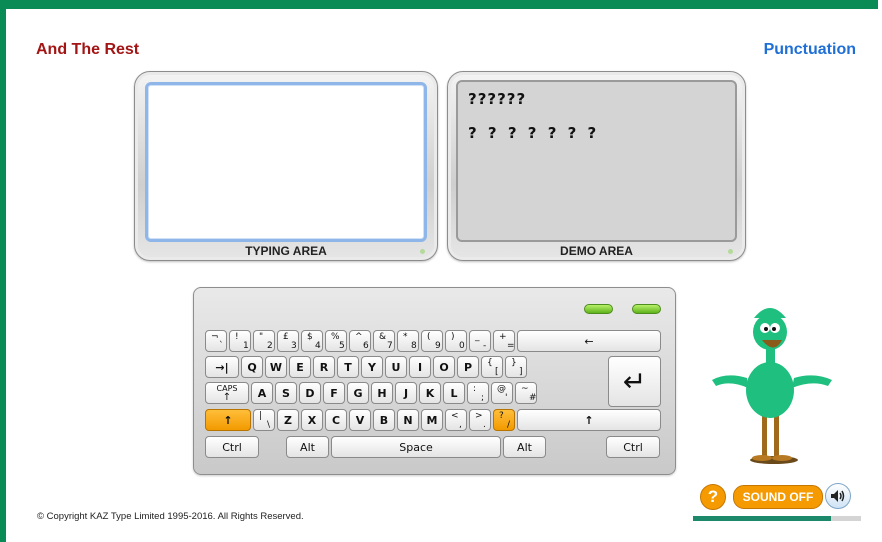 The width and height of the screenshot is (882, 542). Describe the element at coordinates (406, 393) in the screenshot. I see `key-j: J` at that location.